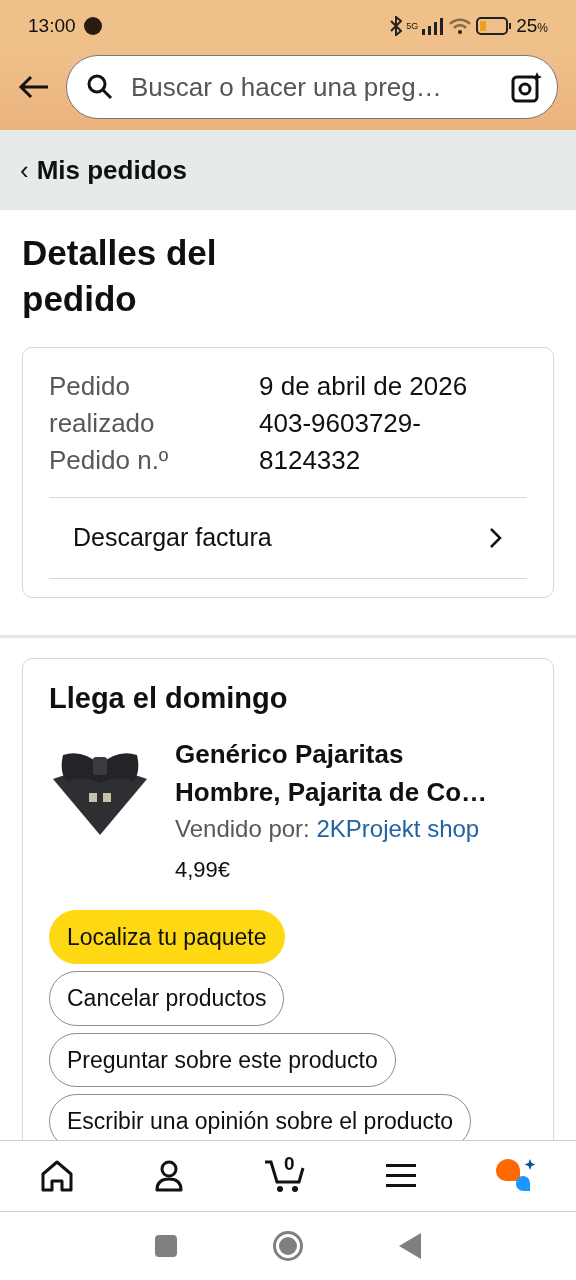  Describe the element at coordinates (167, 936) in the screenshot. I see `track-package-button: Localiza tu paquete` at that location.